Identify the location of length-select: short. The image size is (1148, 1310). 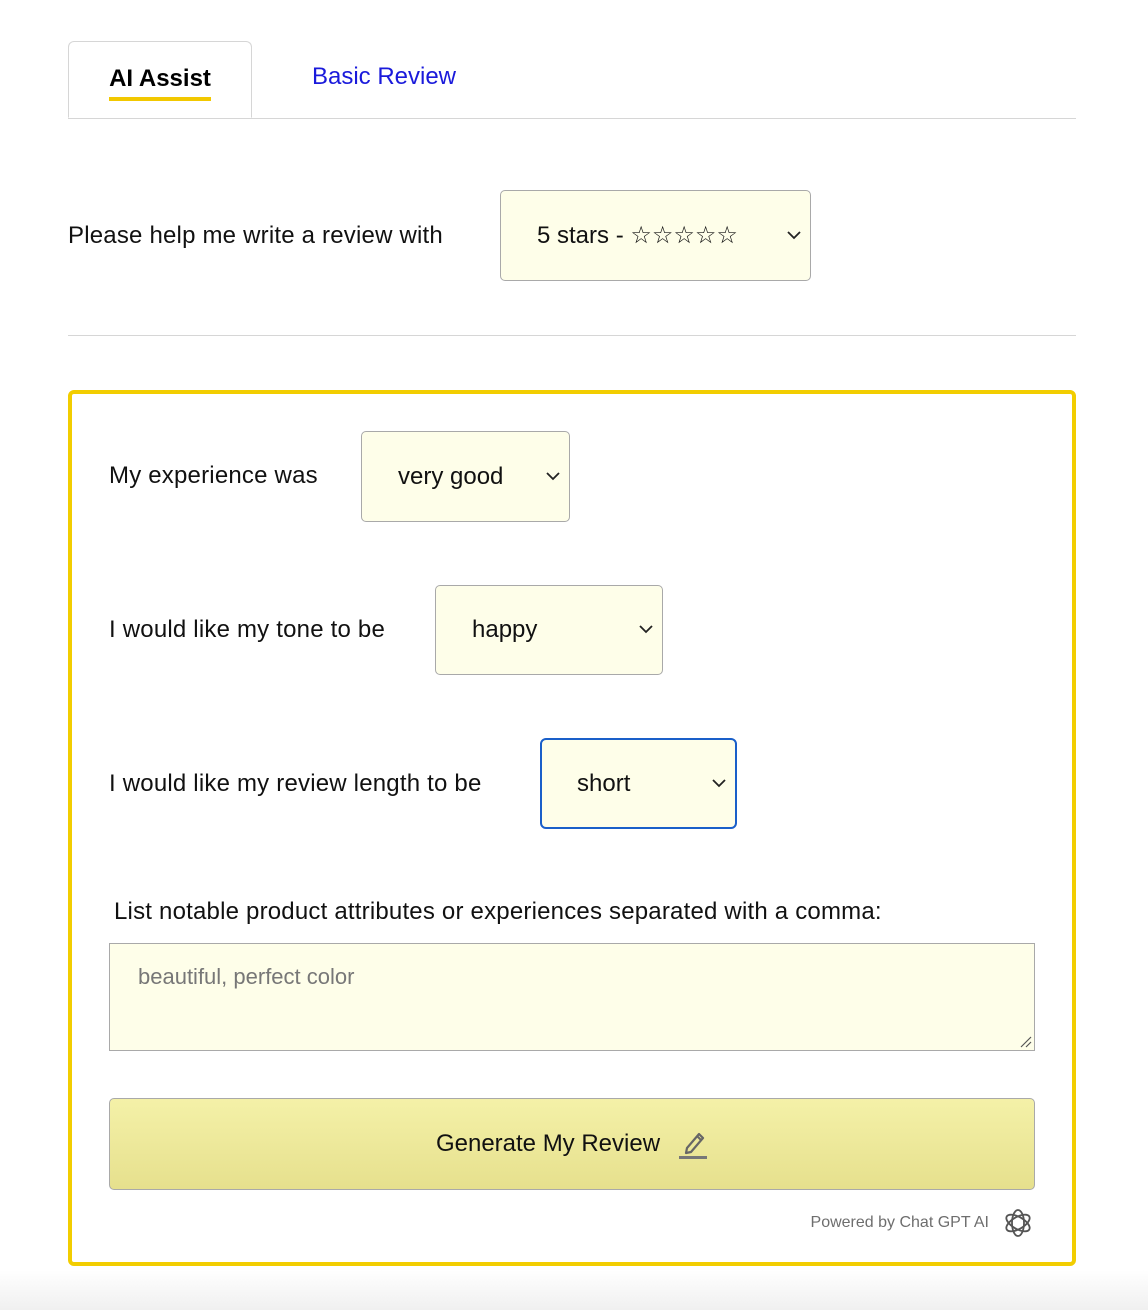
(638, 783).